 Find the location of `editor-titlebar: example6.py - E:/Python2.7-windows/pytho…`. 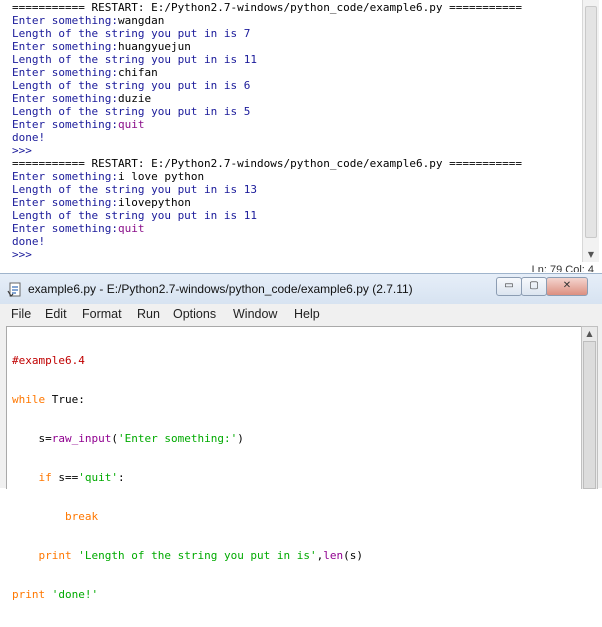

editor-titlebar: example6.py - E:/Python2.7-windows/pytho… is located at coordinates (301, 289).